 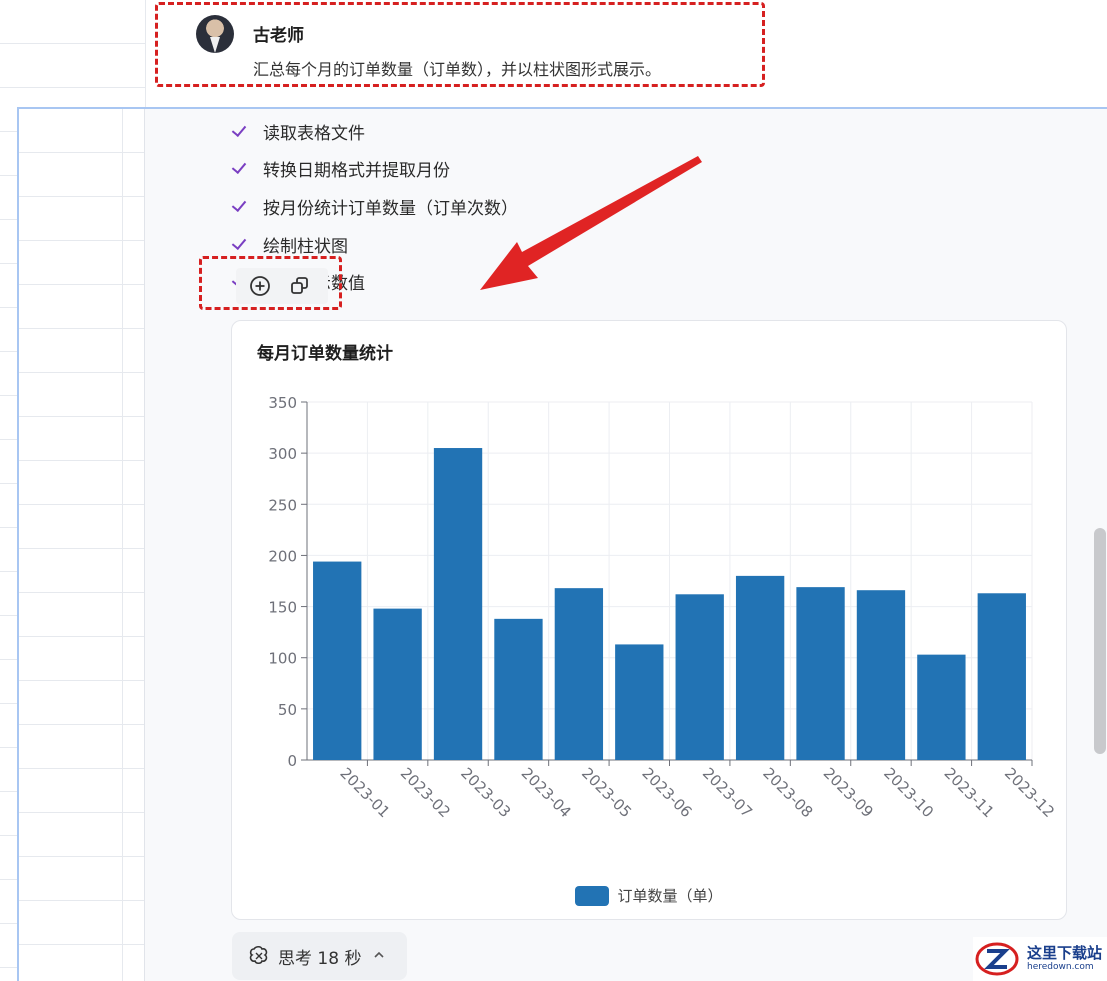 I want to click on action-toolbar, so click(x=282, y=286).